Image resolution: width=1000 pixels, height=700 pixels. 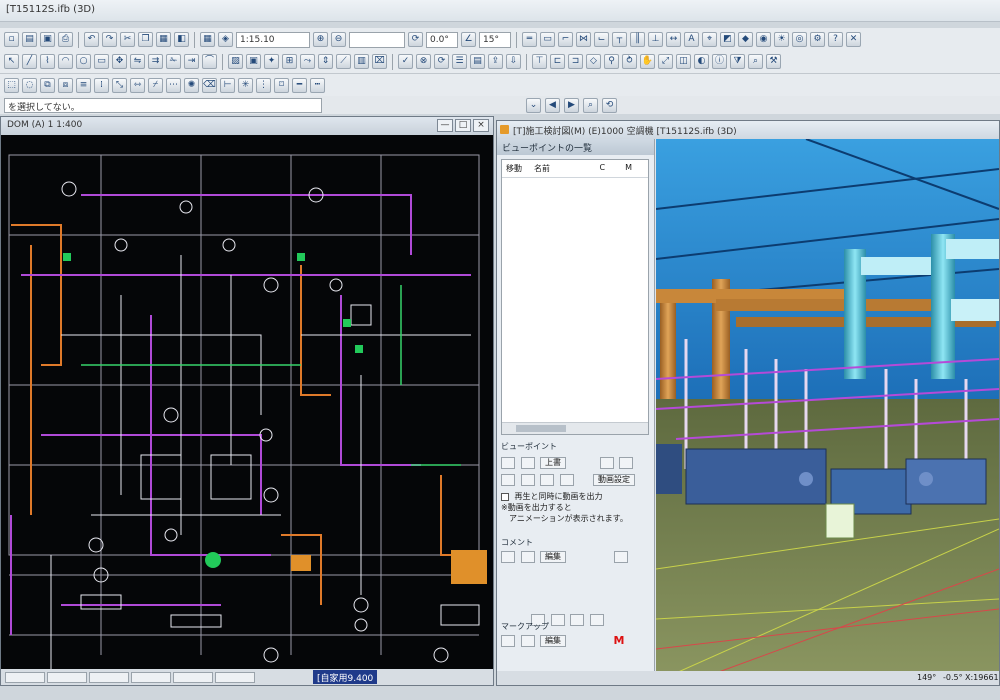 I want to click on clip-icon: ◫, so click(x=683, y=61).